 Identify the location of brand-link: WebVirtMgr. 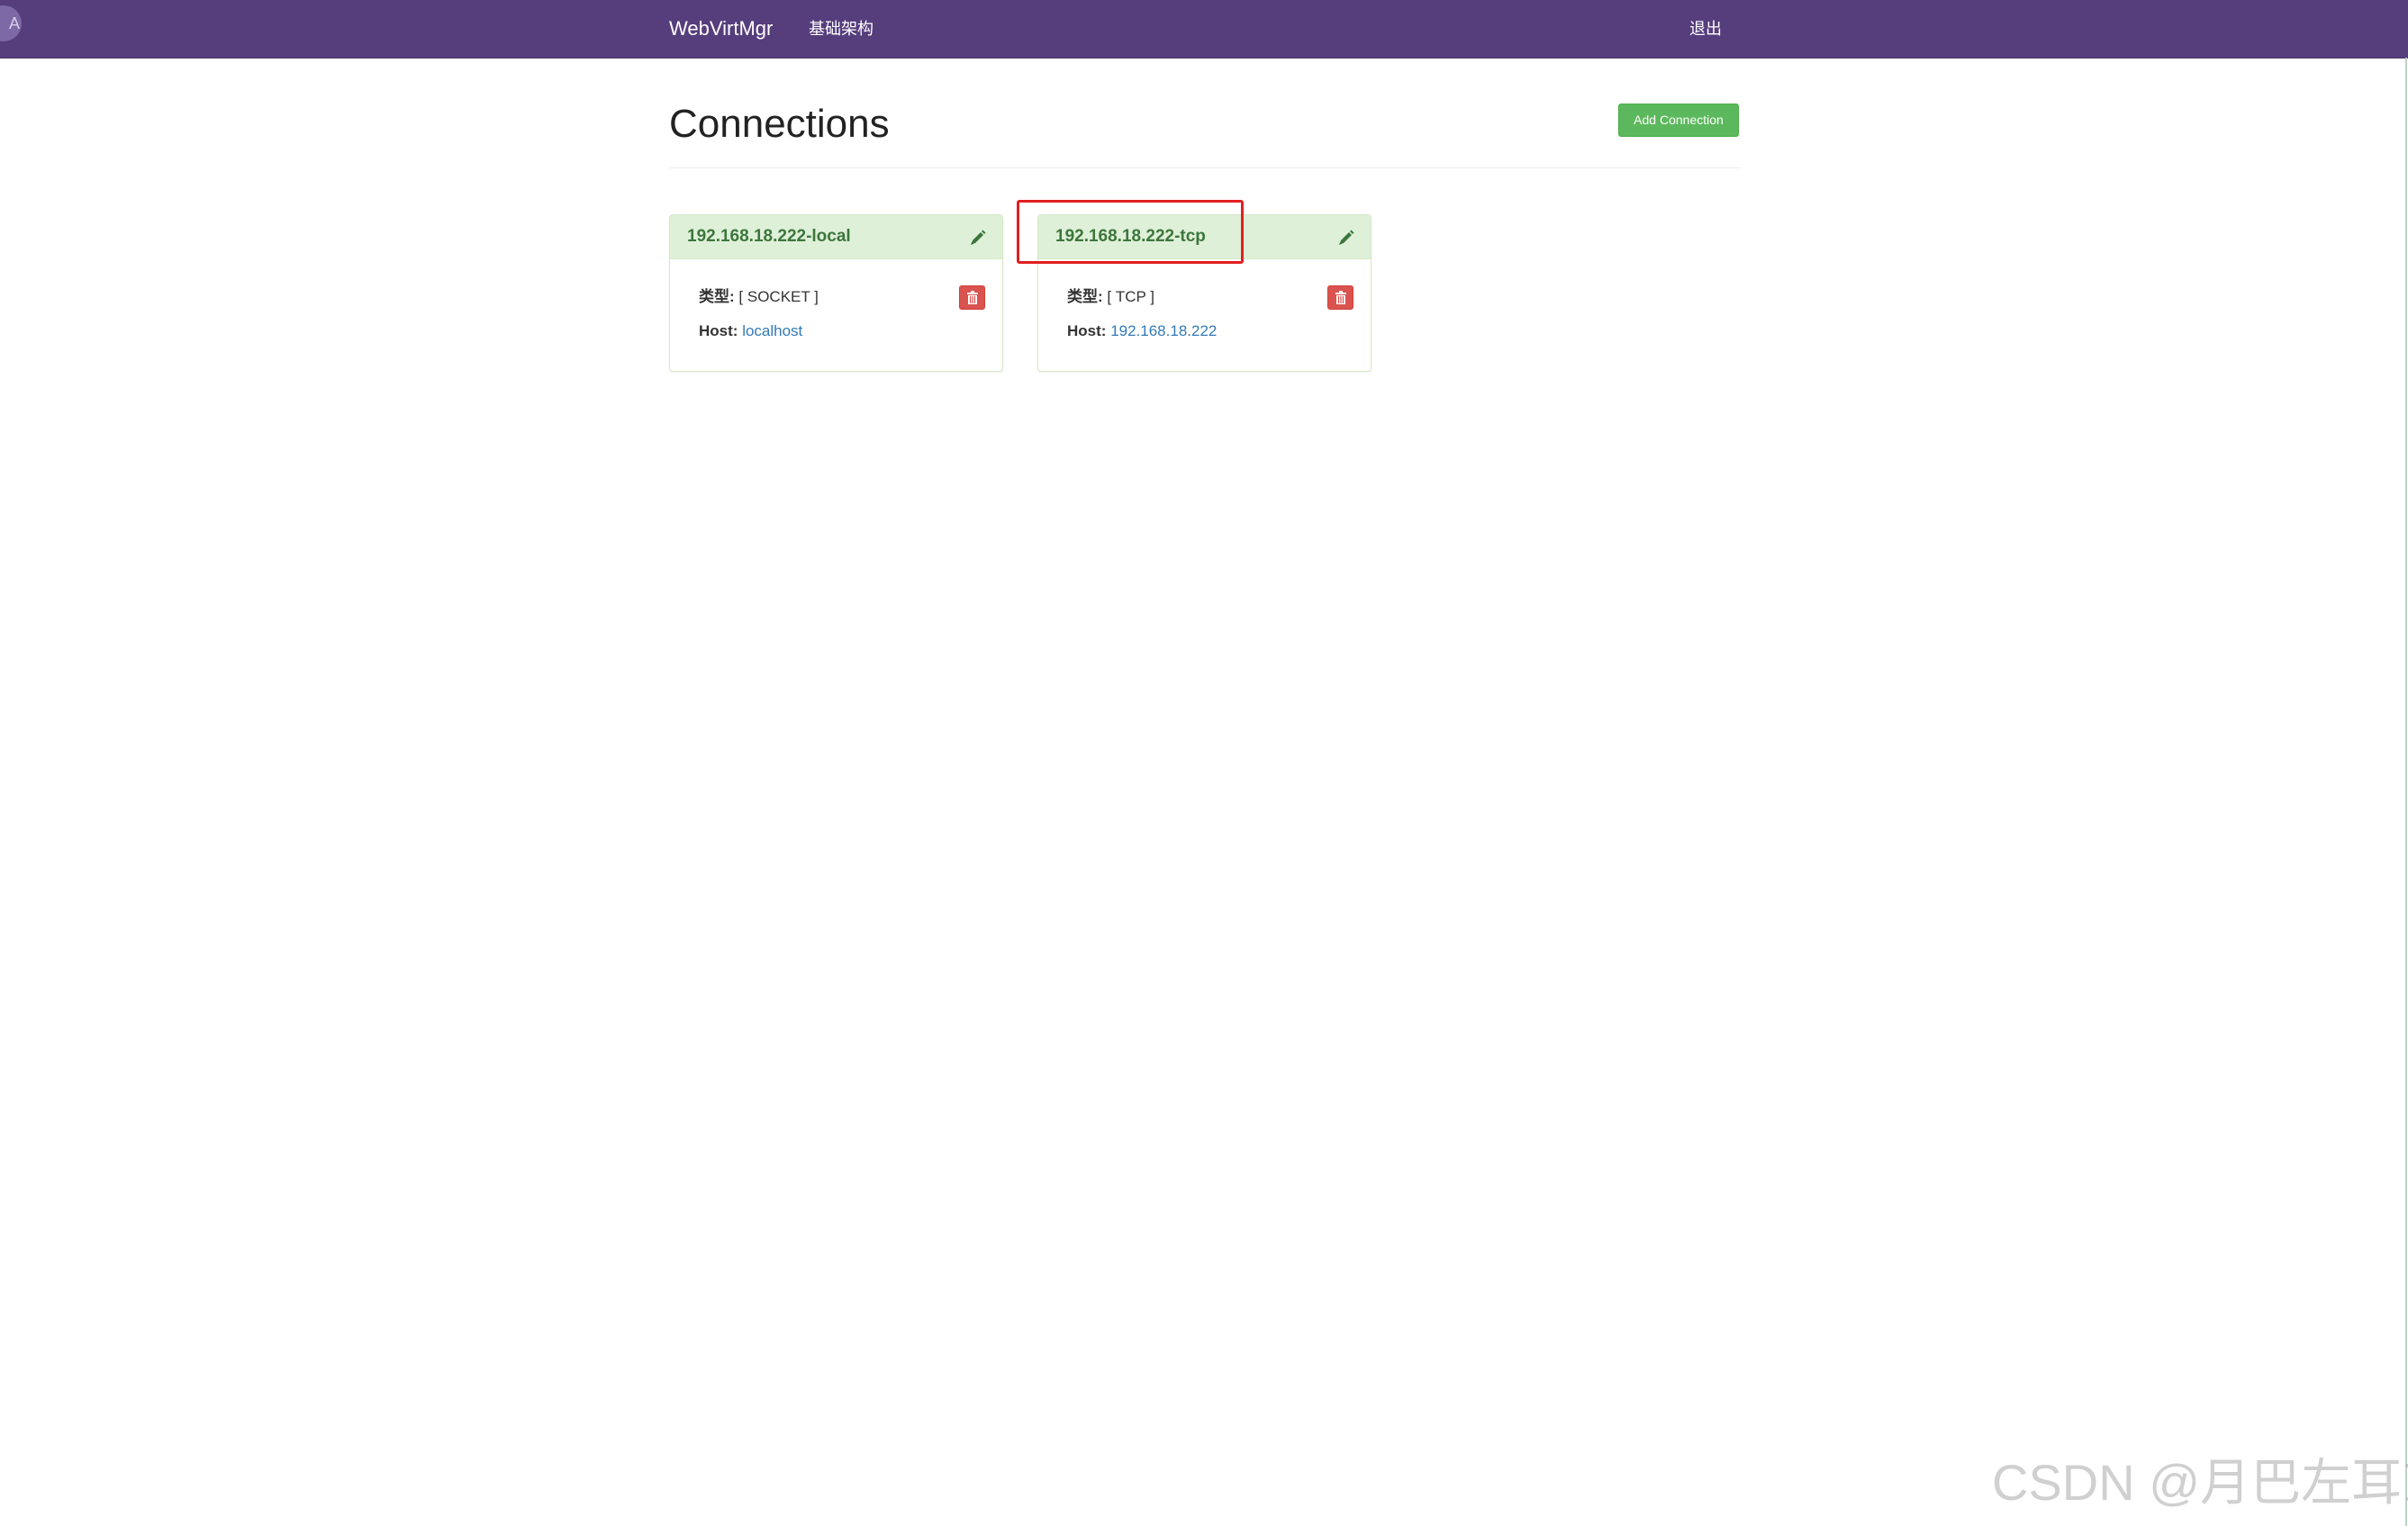
(721, 28).